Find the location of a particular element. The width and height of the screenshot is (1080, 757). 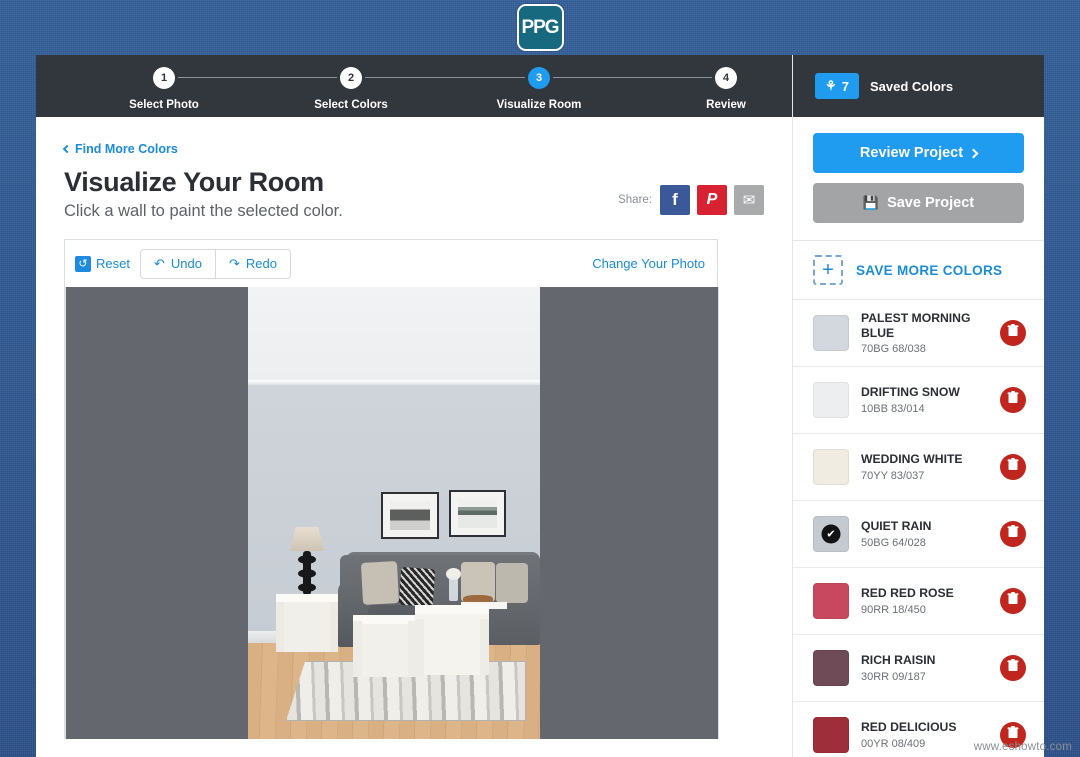

stepper-step-number: 1 is located at coordinates (164, 78).